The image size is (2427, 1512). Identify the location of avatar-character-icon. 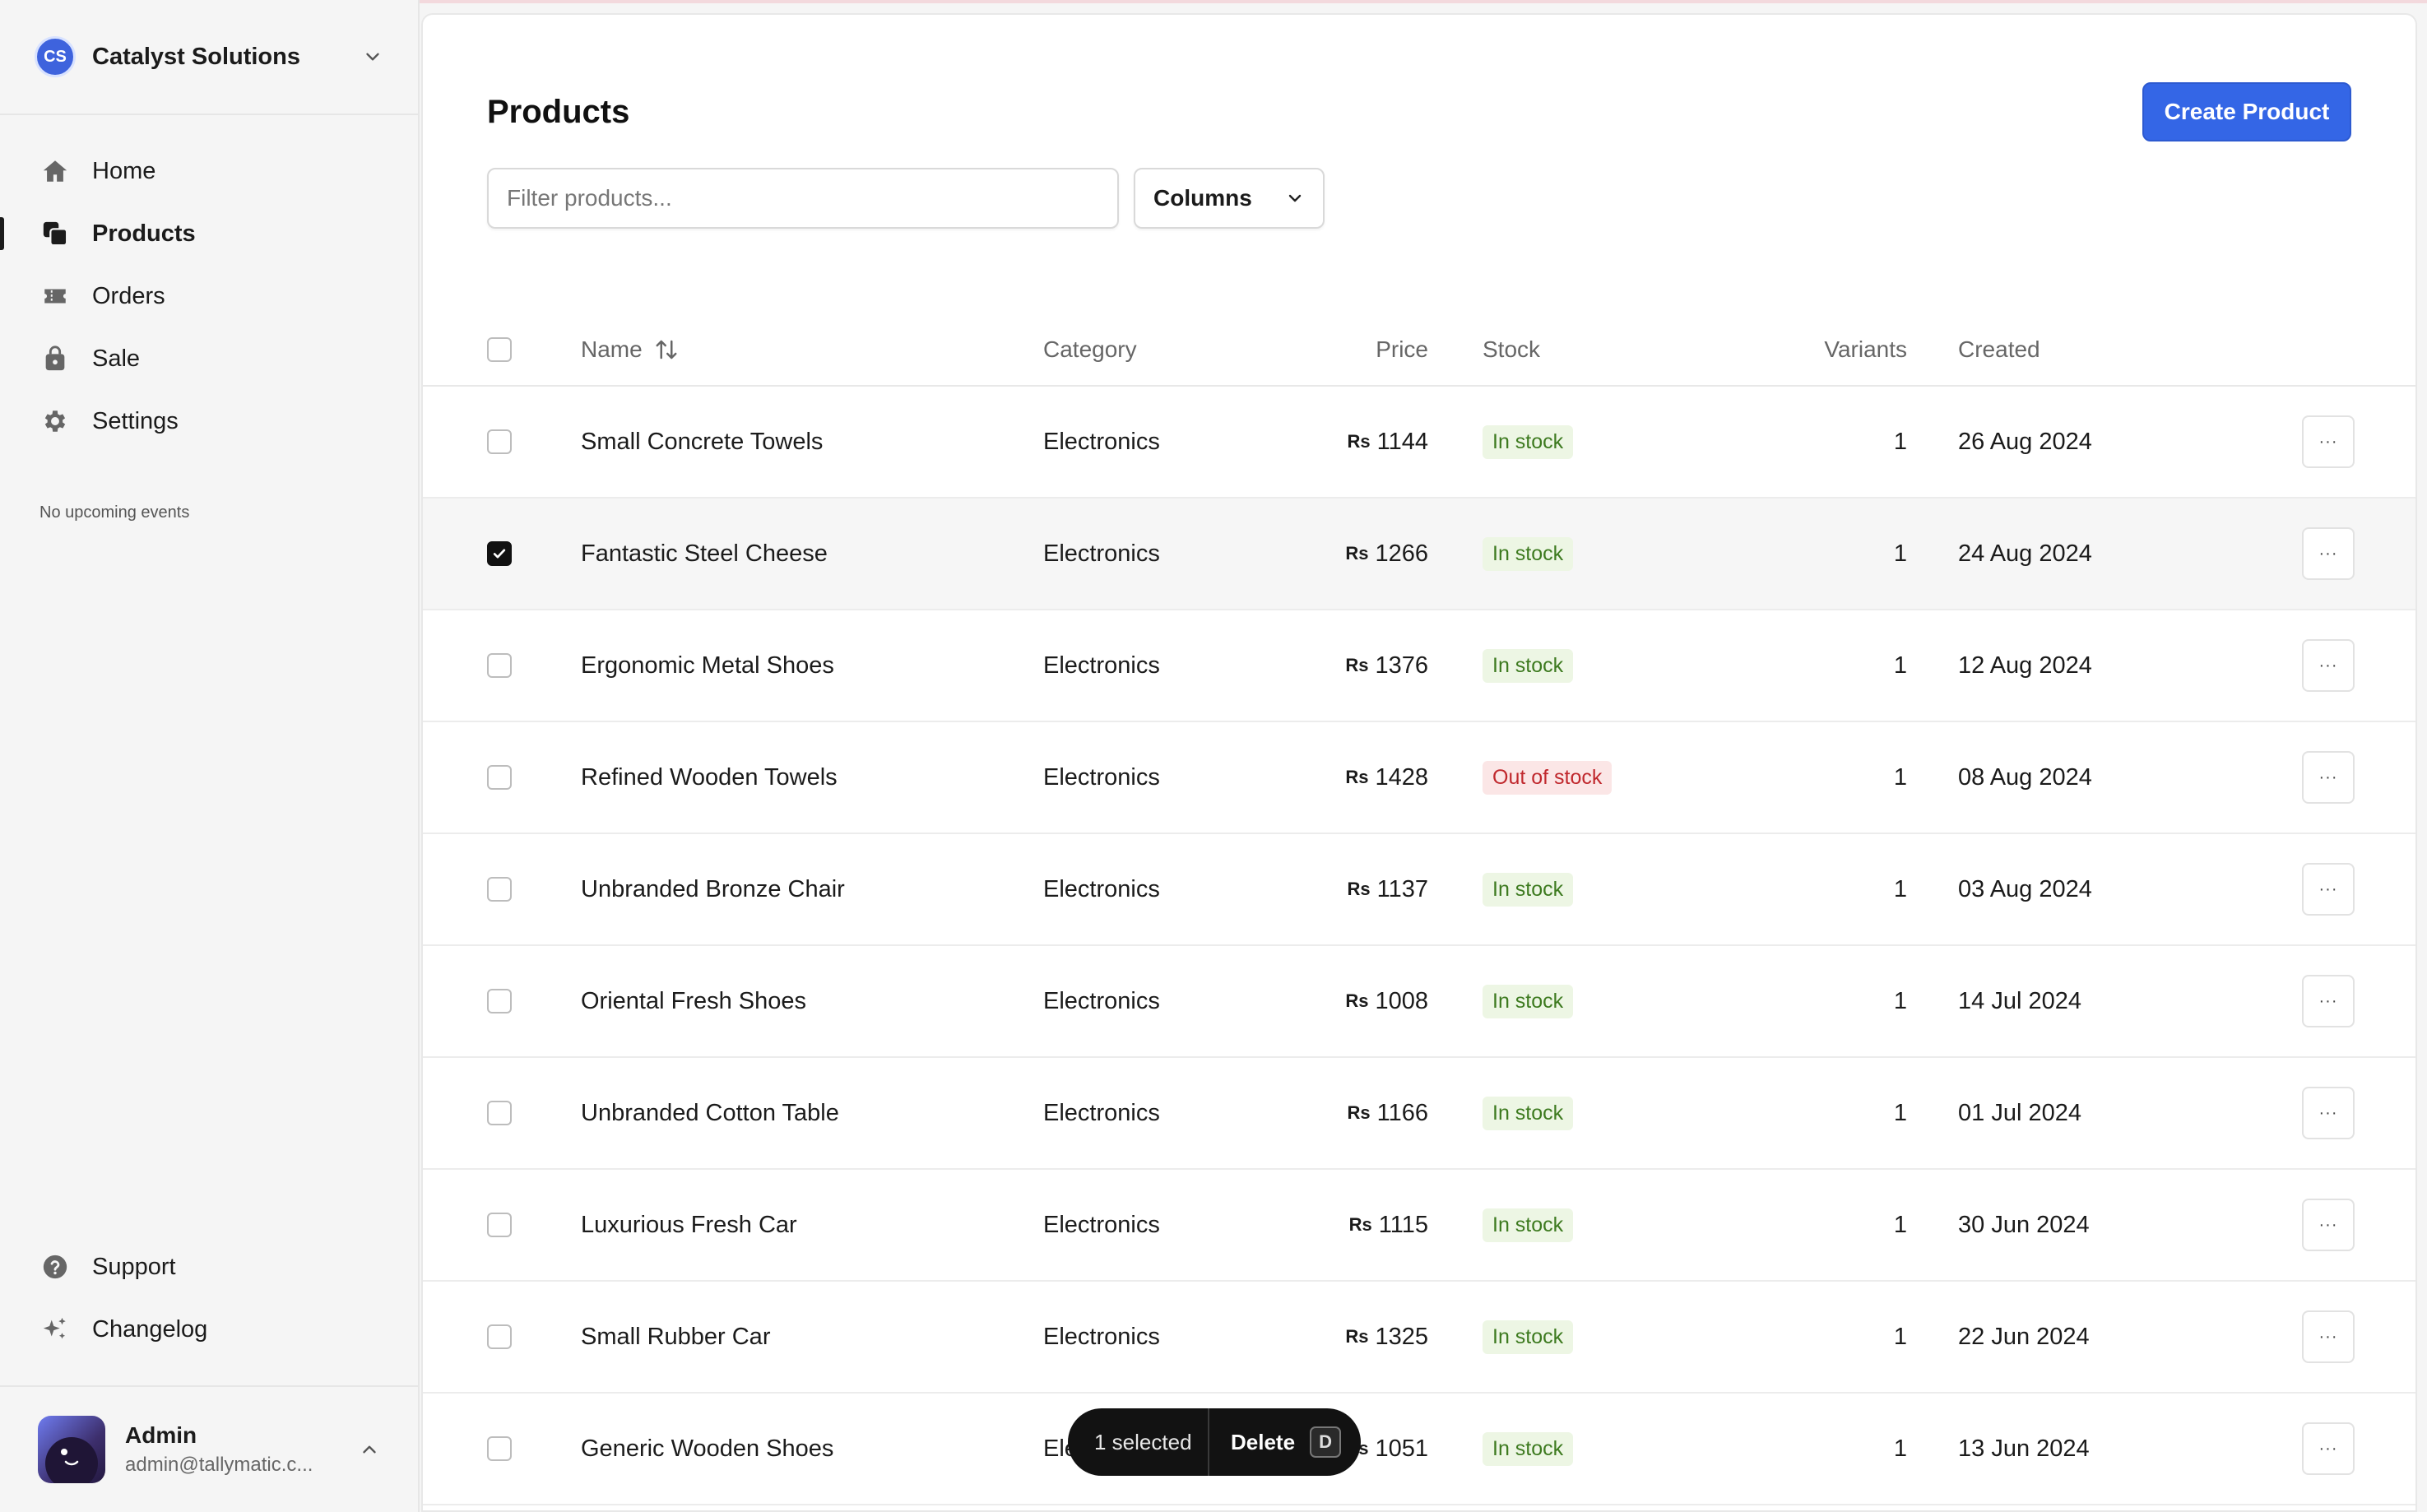
(72, 1460).